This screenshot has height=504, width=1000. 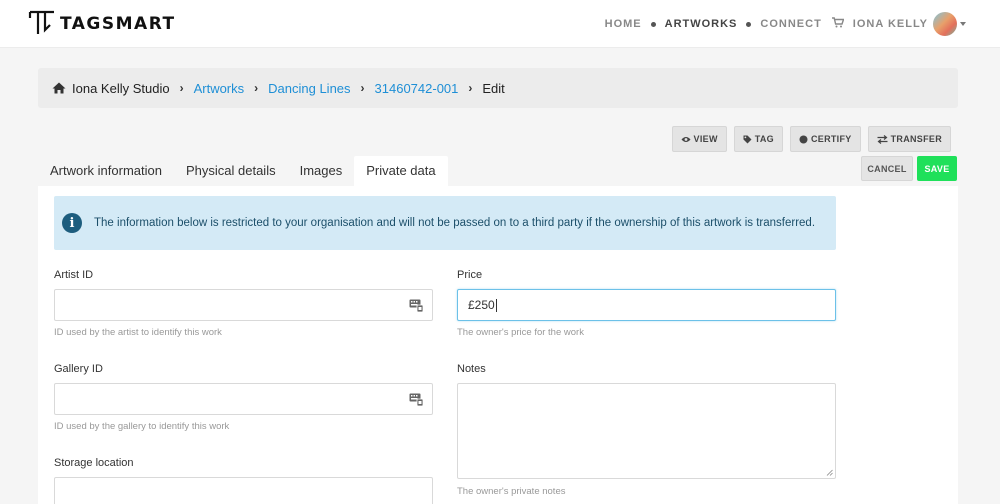 I want to click on tag-button: TAG, so click(x=758, y=139).